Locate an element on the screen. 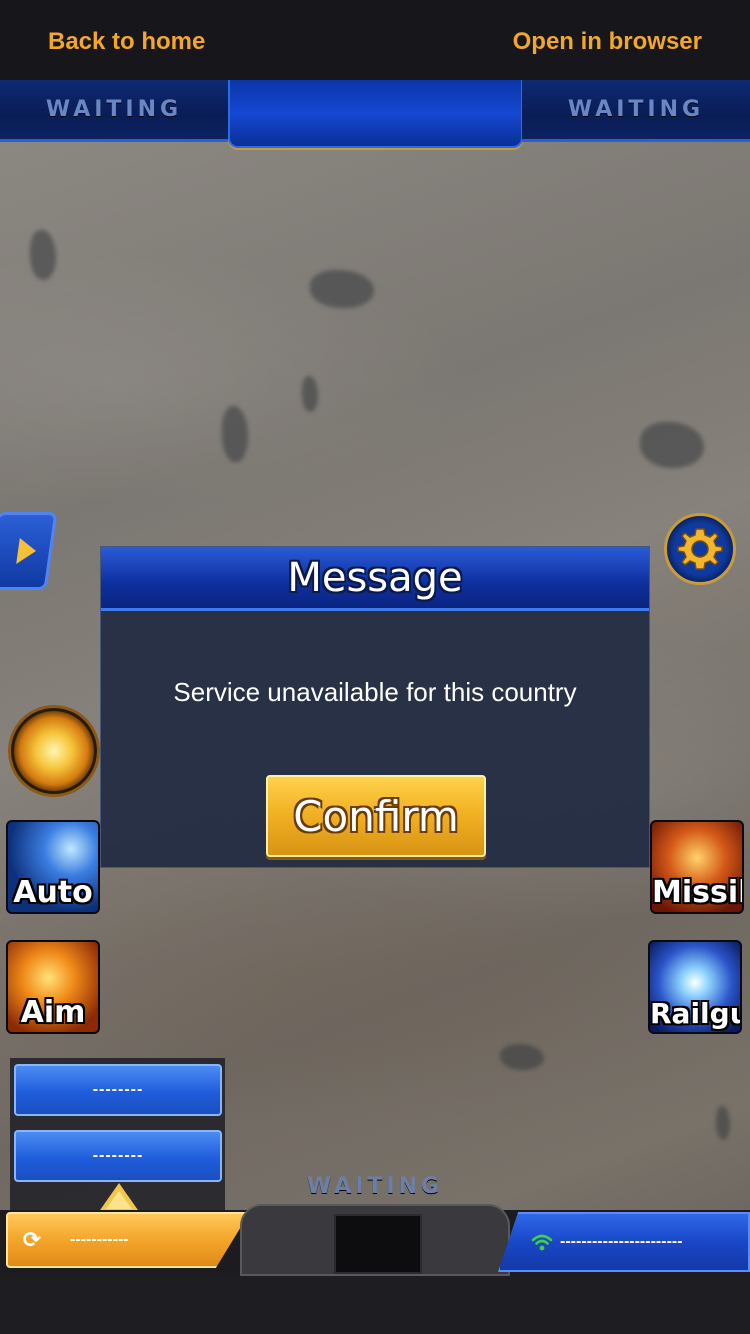 Image resolution: width=750 pixels, height=1334 pixels. gear-icon is located at coordinates (700, 549).